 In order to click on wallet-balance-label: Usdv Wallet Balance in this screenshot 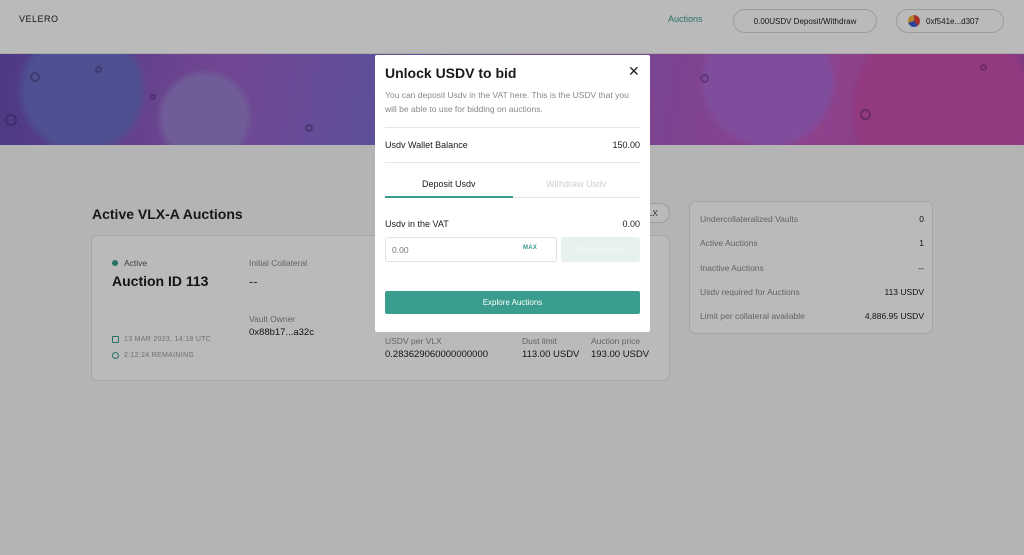, I will do `click(426, 145)`.